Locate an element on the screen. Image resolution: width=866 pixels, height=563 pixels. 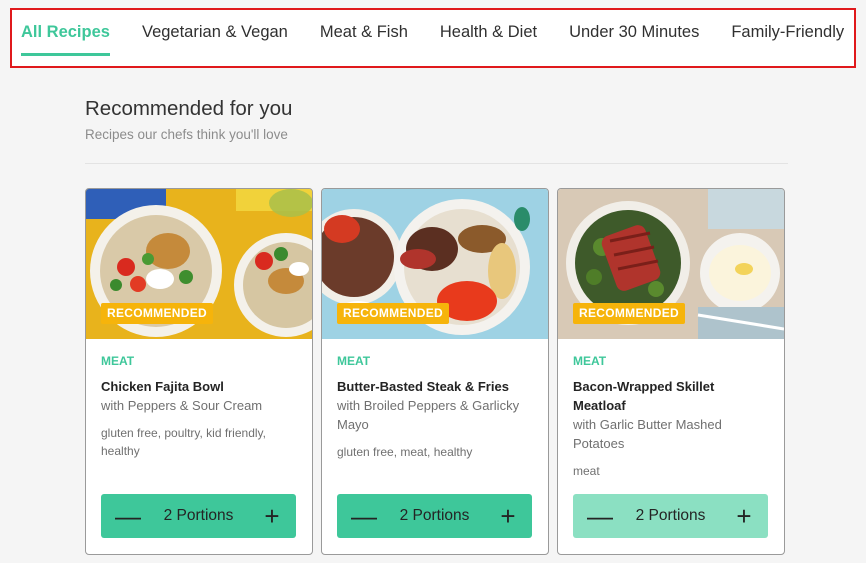
recipe-tags: gluten free, meat, healthy is located at coordinates (405, 452).